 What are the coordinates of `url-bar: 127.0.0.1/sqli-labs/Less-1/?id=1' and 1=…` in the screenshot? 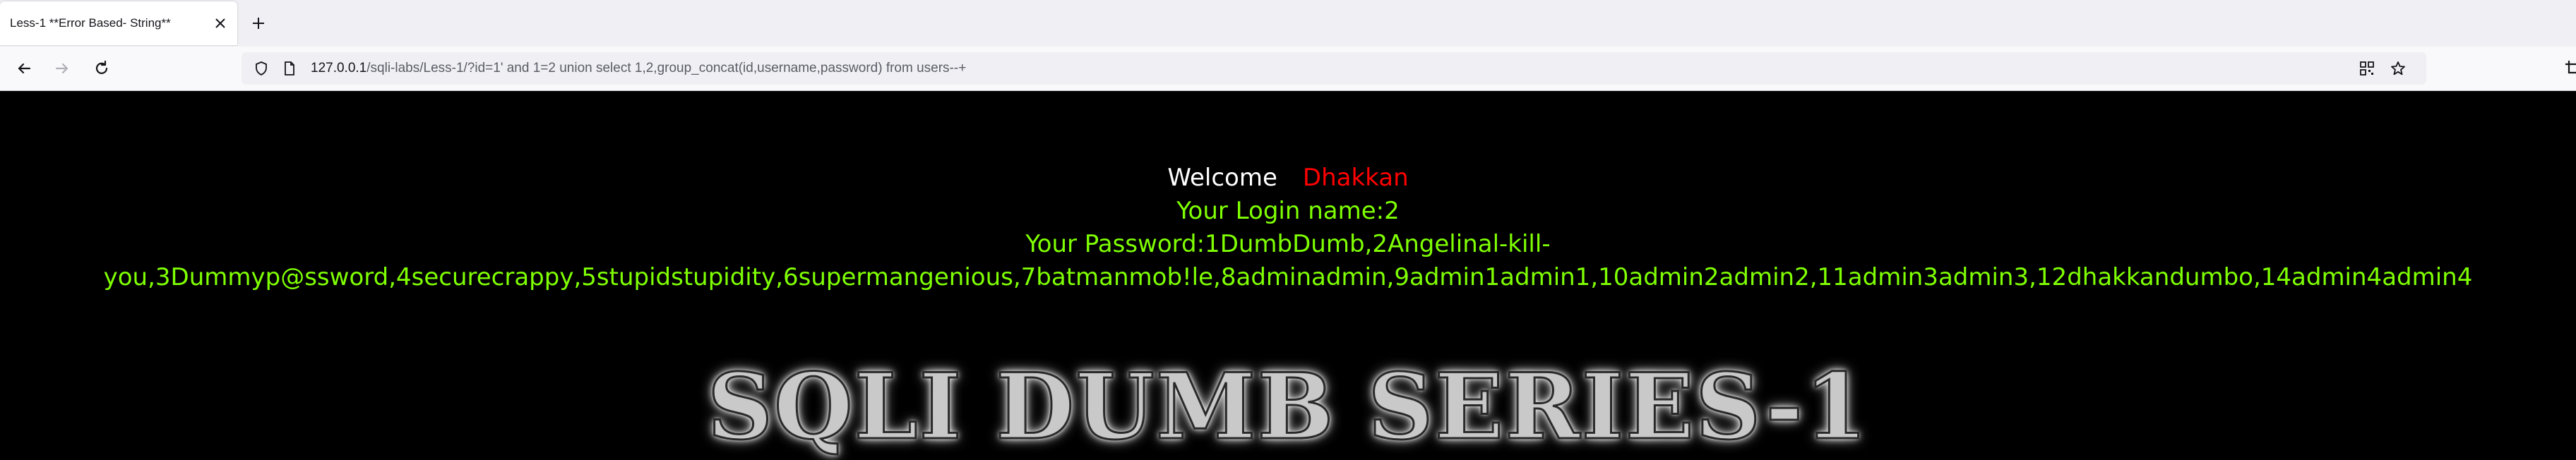 It's located at (1334, 69).